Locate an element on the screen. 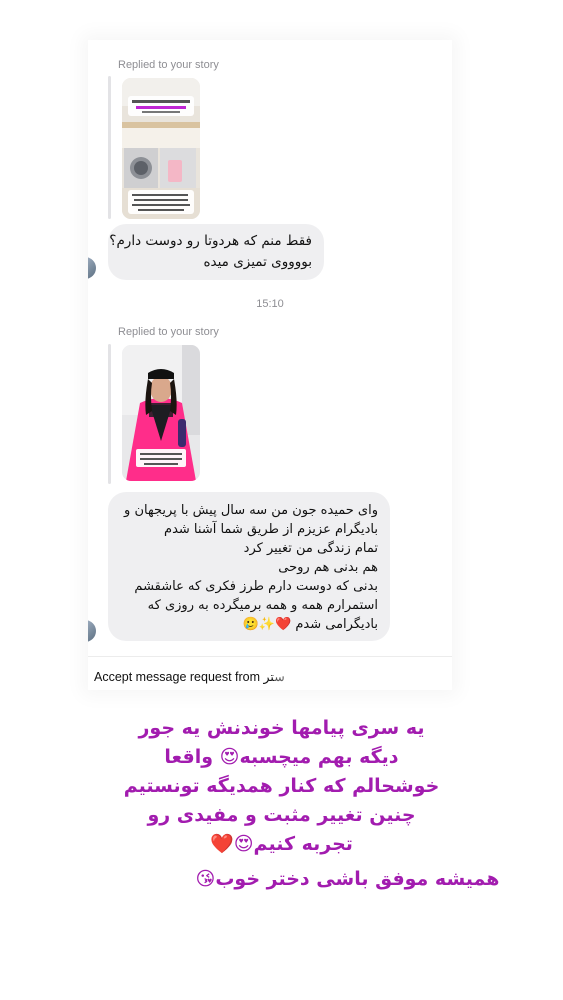 The image size is (563, 1000). woman-in-pink-image is located at coordinates (161, 413).